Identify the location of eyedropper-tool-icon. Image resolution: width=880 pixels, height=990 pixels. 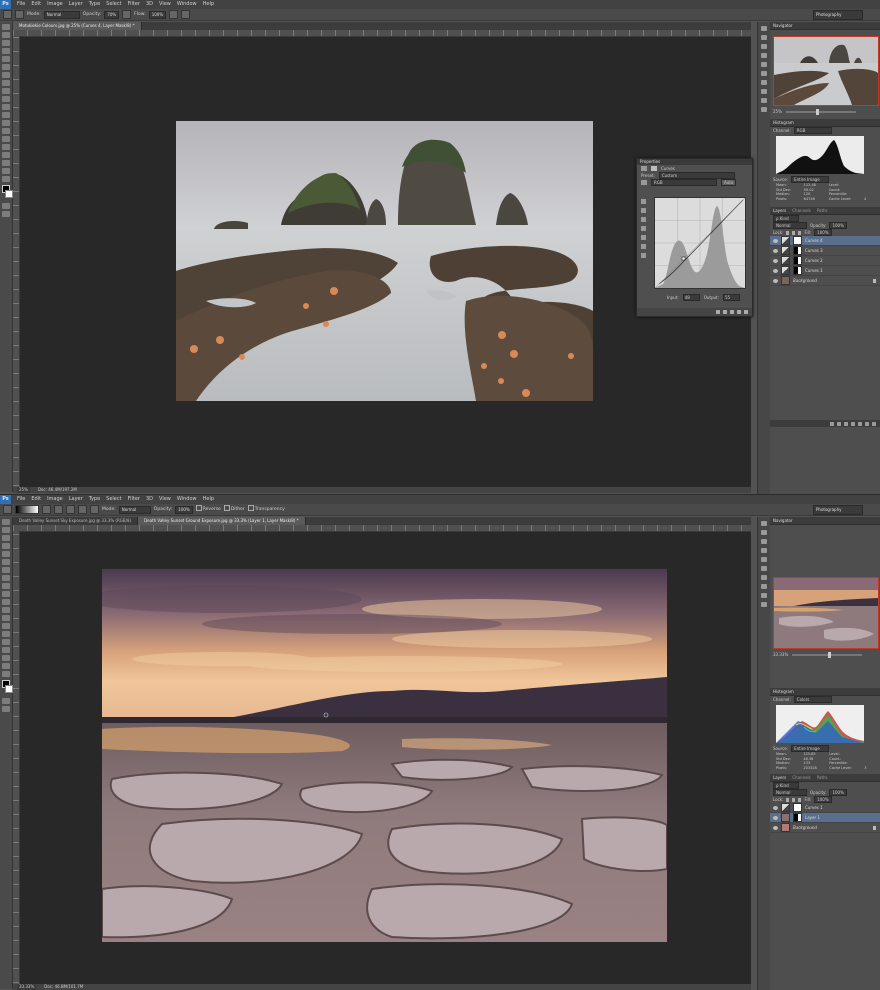
(6, 67).